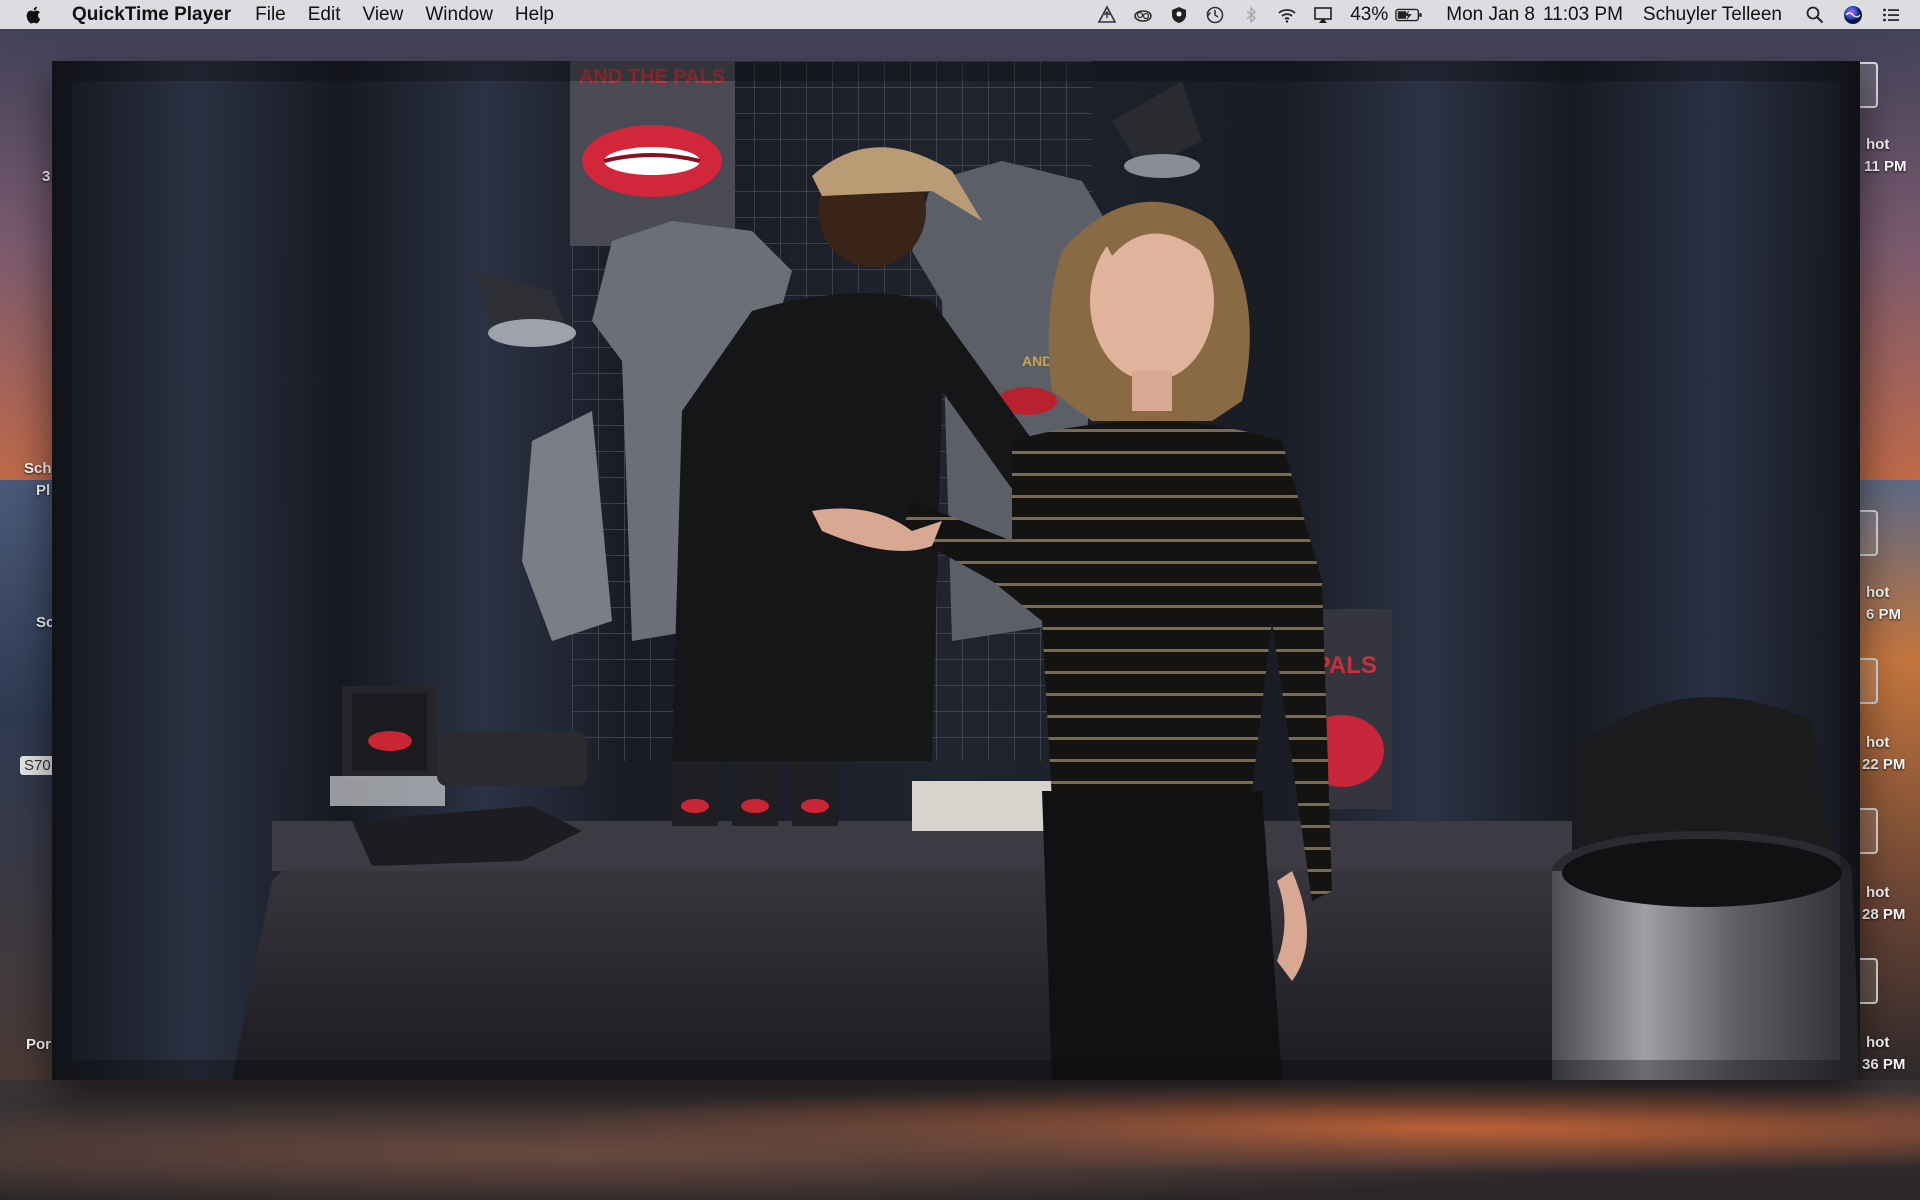 The image size is (1920, 1200). What do you see at coordinates (151, 15) in the screenshot?
I see `app-name-menu: QuickTime Player` at bounding box center [151, 15].